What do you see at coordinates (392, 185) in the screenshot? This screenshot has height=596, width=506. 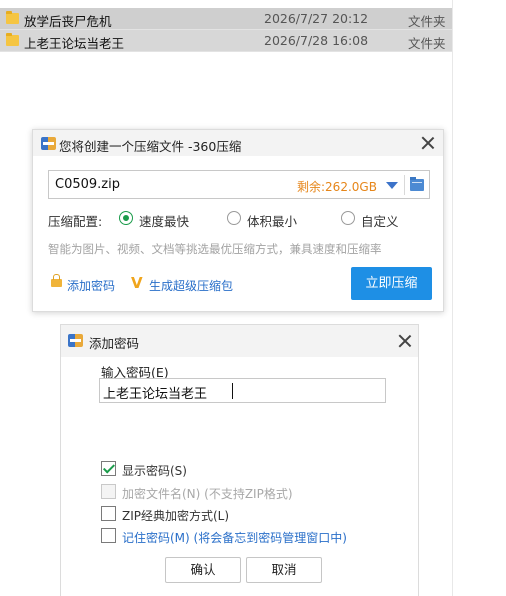 I see `dropdown-arrow-icon` at bounding box center [392, 185].